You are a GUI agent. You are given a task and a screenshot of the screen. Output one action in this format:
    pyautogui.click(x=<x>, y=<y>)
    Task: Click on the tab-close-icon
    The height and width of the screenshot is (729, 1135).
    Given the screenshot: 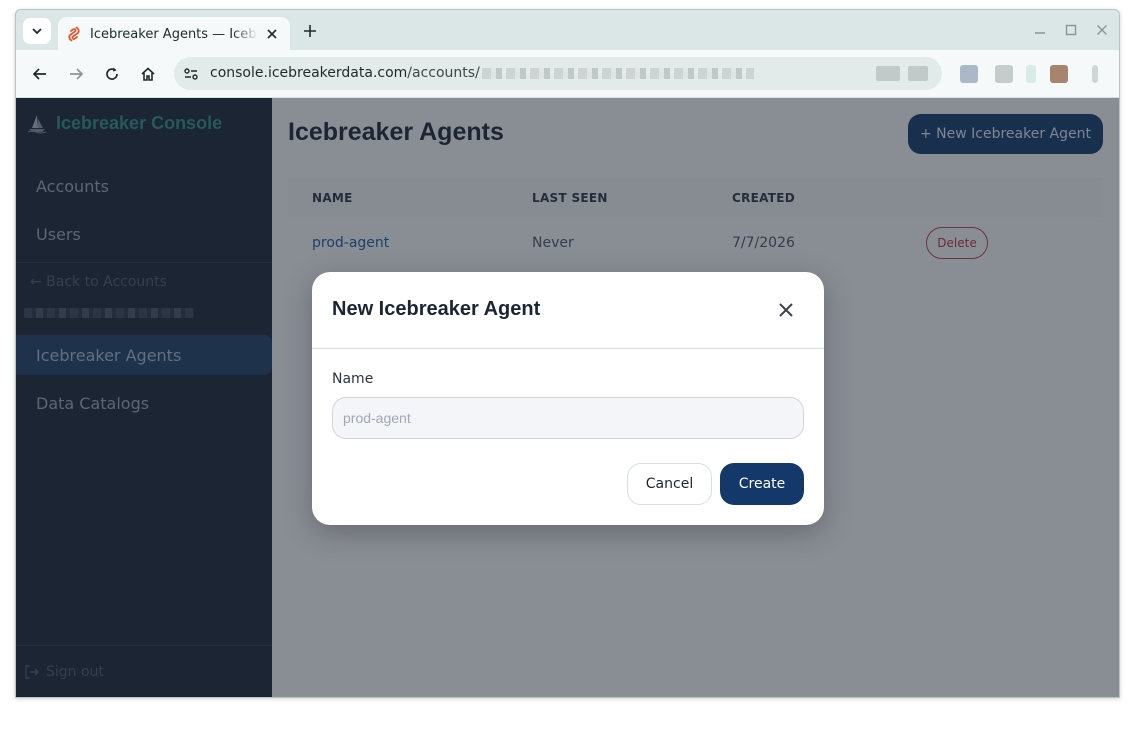 What is the action you would take?
    pyautogui.click(x=272, y=34)
    